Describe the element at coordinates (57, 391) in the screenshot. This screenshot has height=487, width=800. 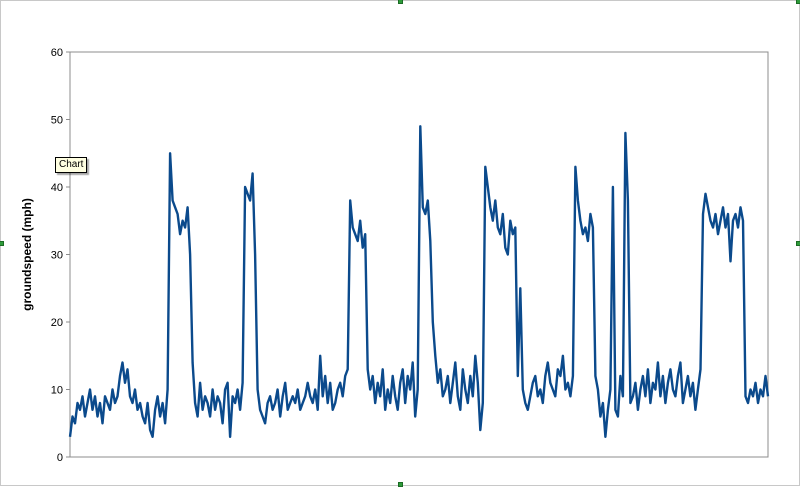
I see `y-tick-label: 10` at that location.